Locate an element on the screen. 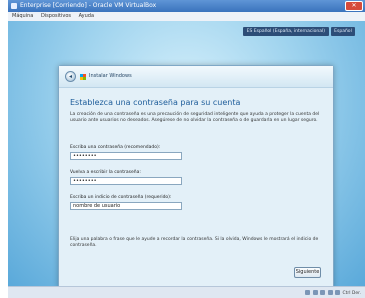  cd-icon is located at coordinates (315, 292).